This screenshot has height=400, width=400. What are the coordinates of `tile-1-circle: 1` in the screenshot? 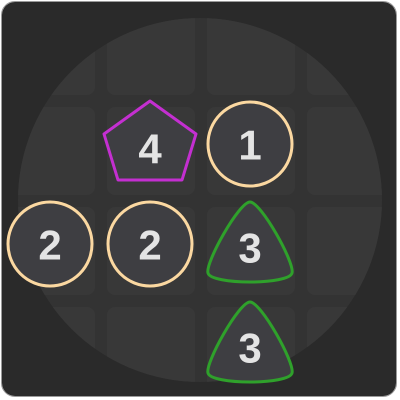 It's located at (250, 144).